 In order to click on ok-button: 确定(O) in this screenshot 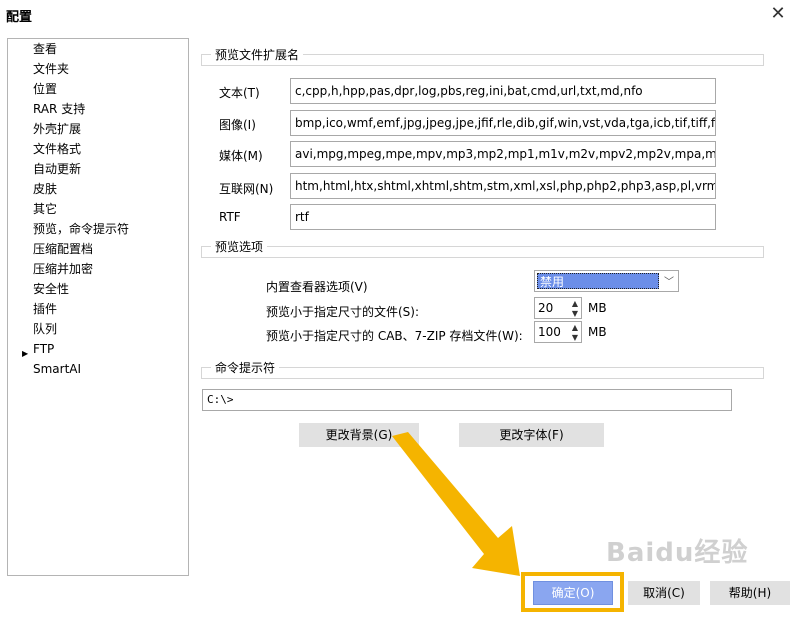, I will do `click(573, 593)`.